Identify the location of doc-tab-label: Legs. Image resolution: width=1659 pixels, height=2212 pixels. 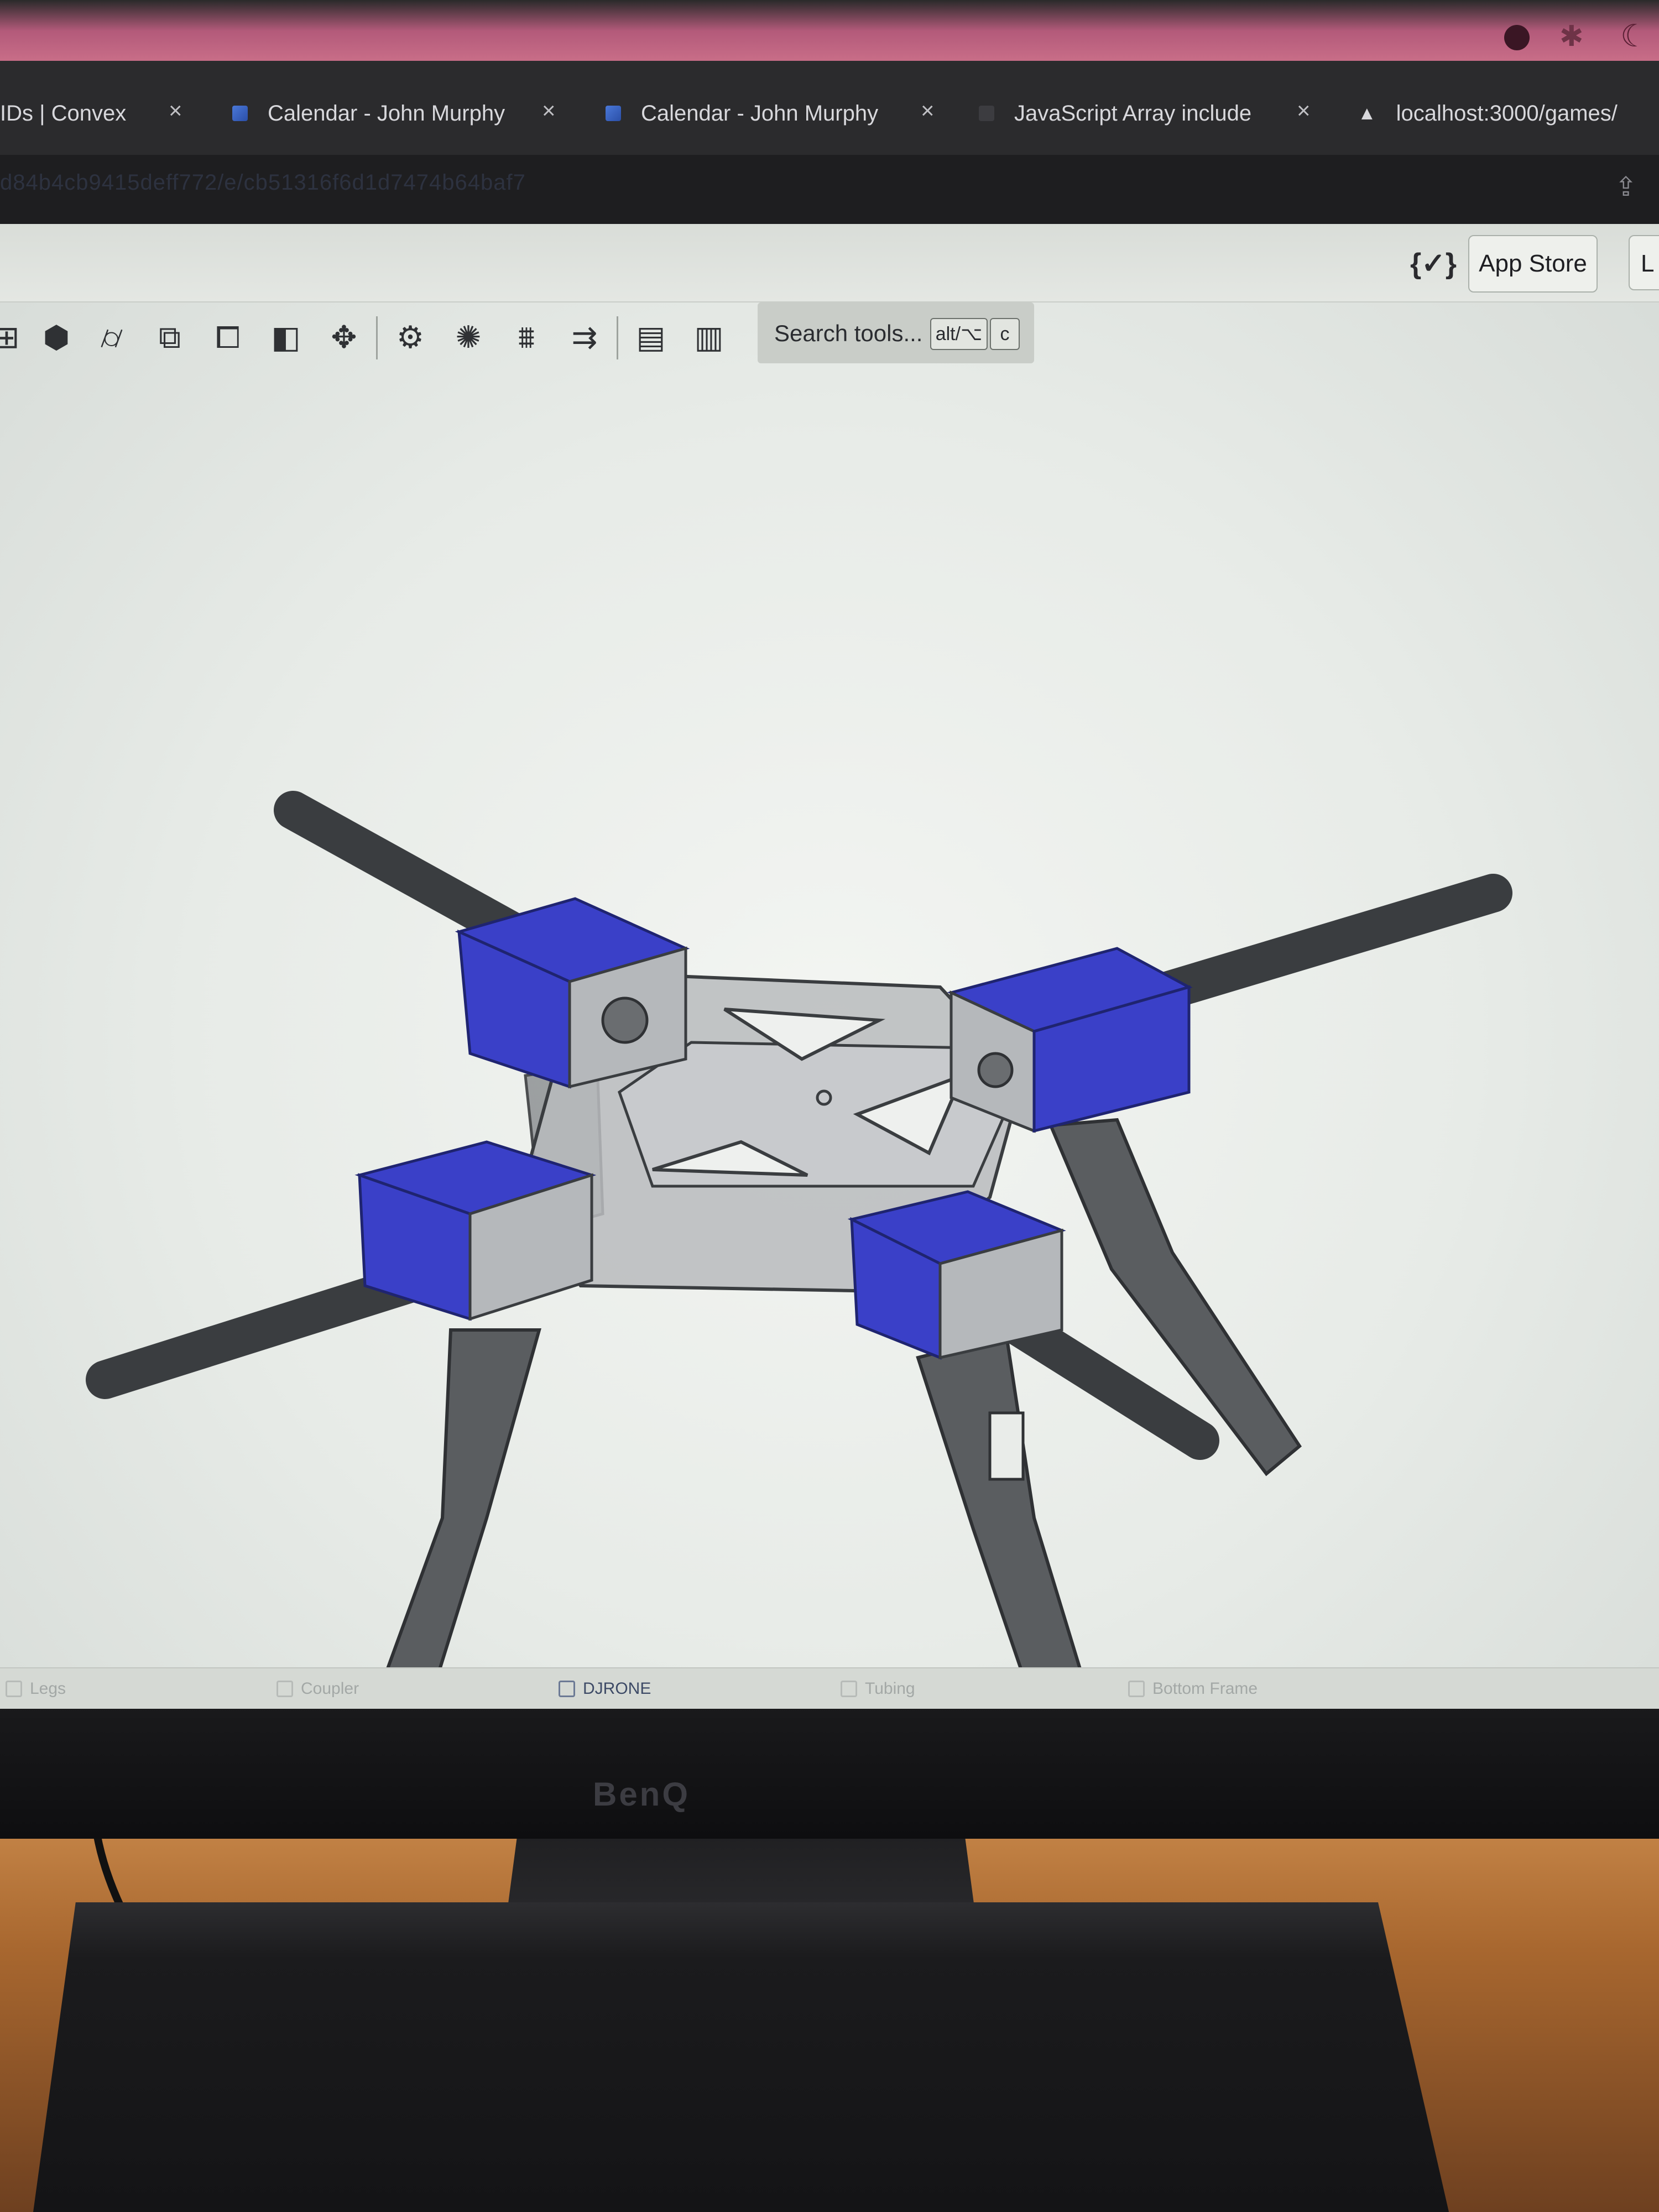
(48, 1689).